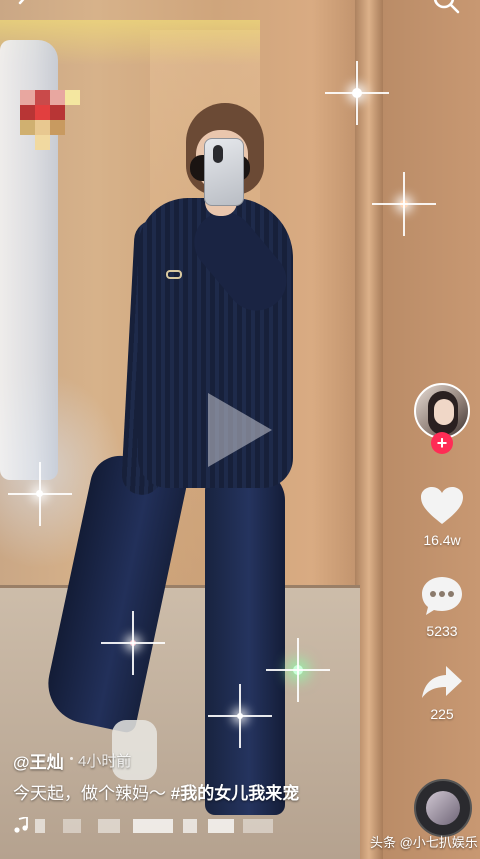 This screenshot has height=859, width=480. Describe the element at coordinates (424, 842) in the screenshot. I see `watermark: 头条 @小七扒娱乐` at that location.